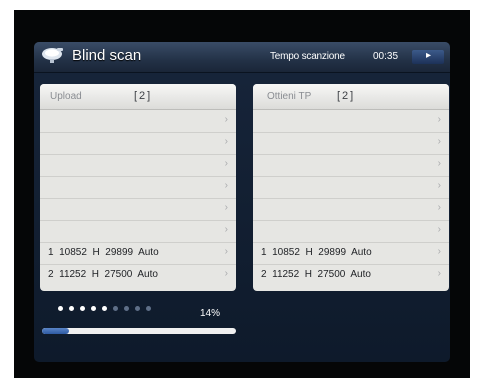 This screenshot has height=388, width=482. What do you see at coordinates (107, 55) in the screenshot?
I see `page-title: Blind scan` at bounding box center [107, 55].